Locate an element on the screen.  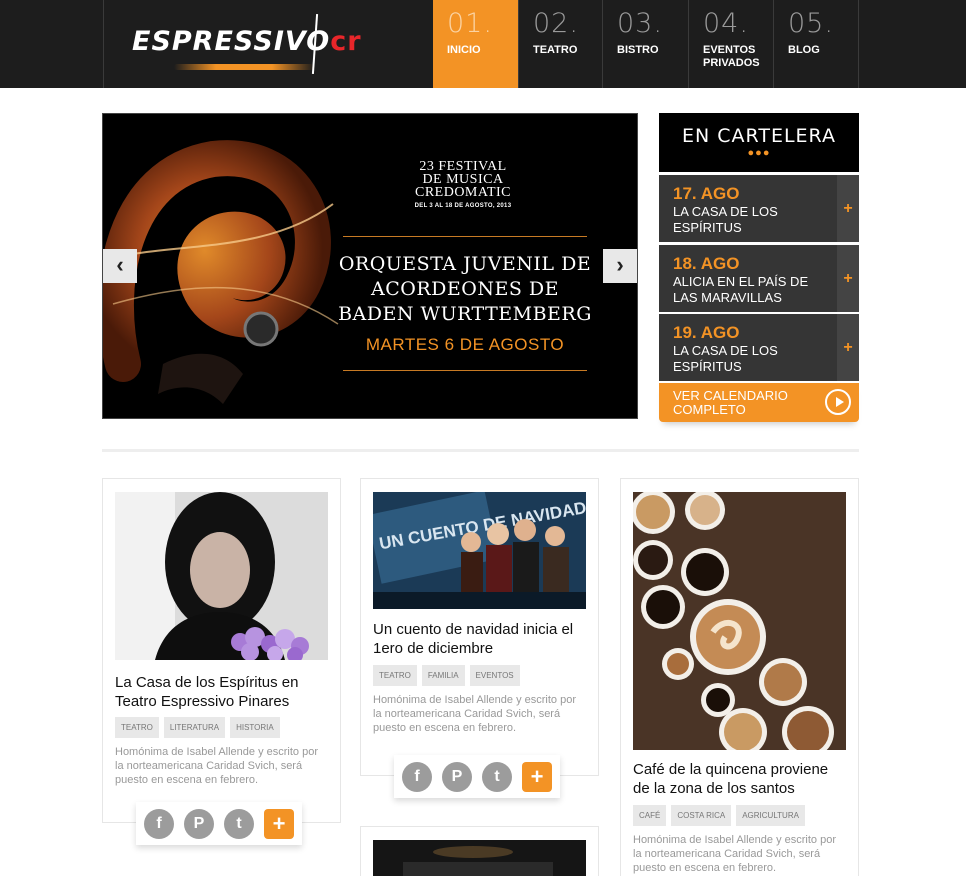
card-image-christmas-play: UN CUENTO DE NAVIDAD is located at coordinates (479, 550).